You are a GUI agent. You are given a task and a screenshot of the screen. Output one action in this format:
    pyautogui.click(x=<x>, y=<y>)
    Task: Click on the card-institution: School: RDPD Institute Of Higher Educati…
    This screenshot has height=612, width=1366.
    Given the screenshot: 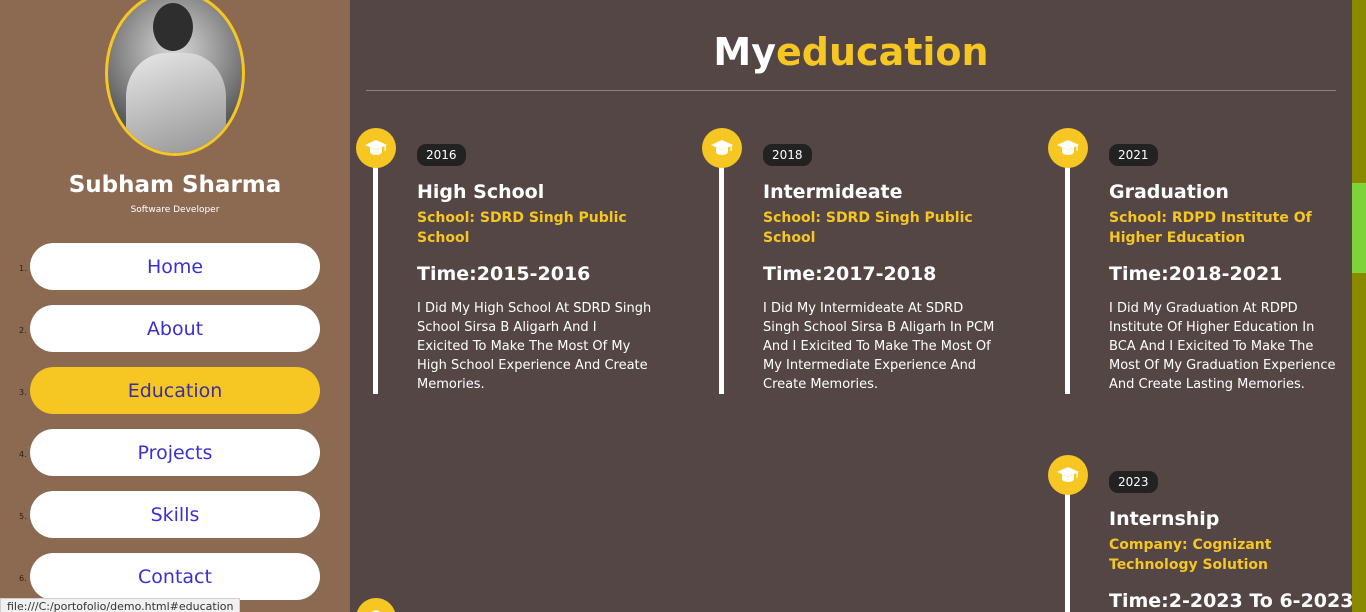 What is the action you would take?
    pyautogui.click(x=1210, y=228)
    